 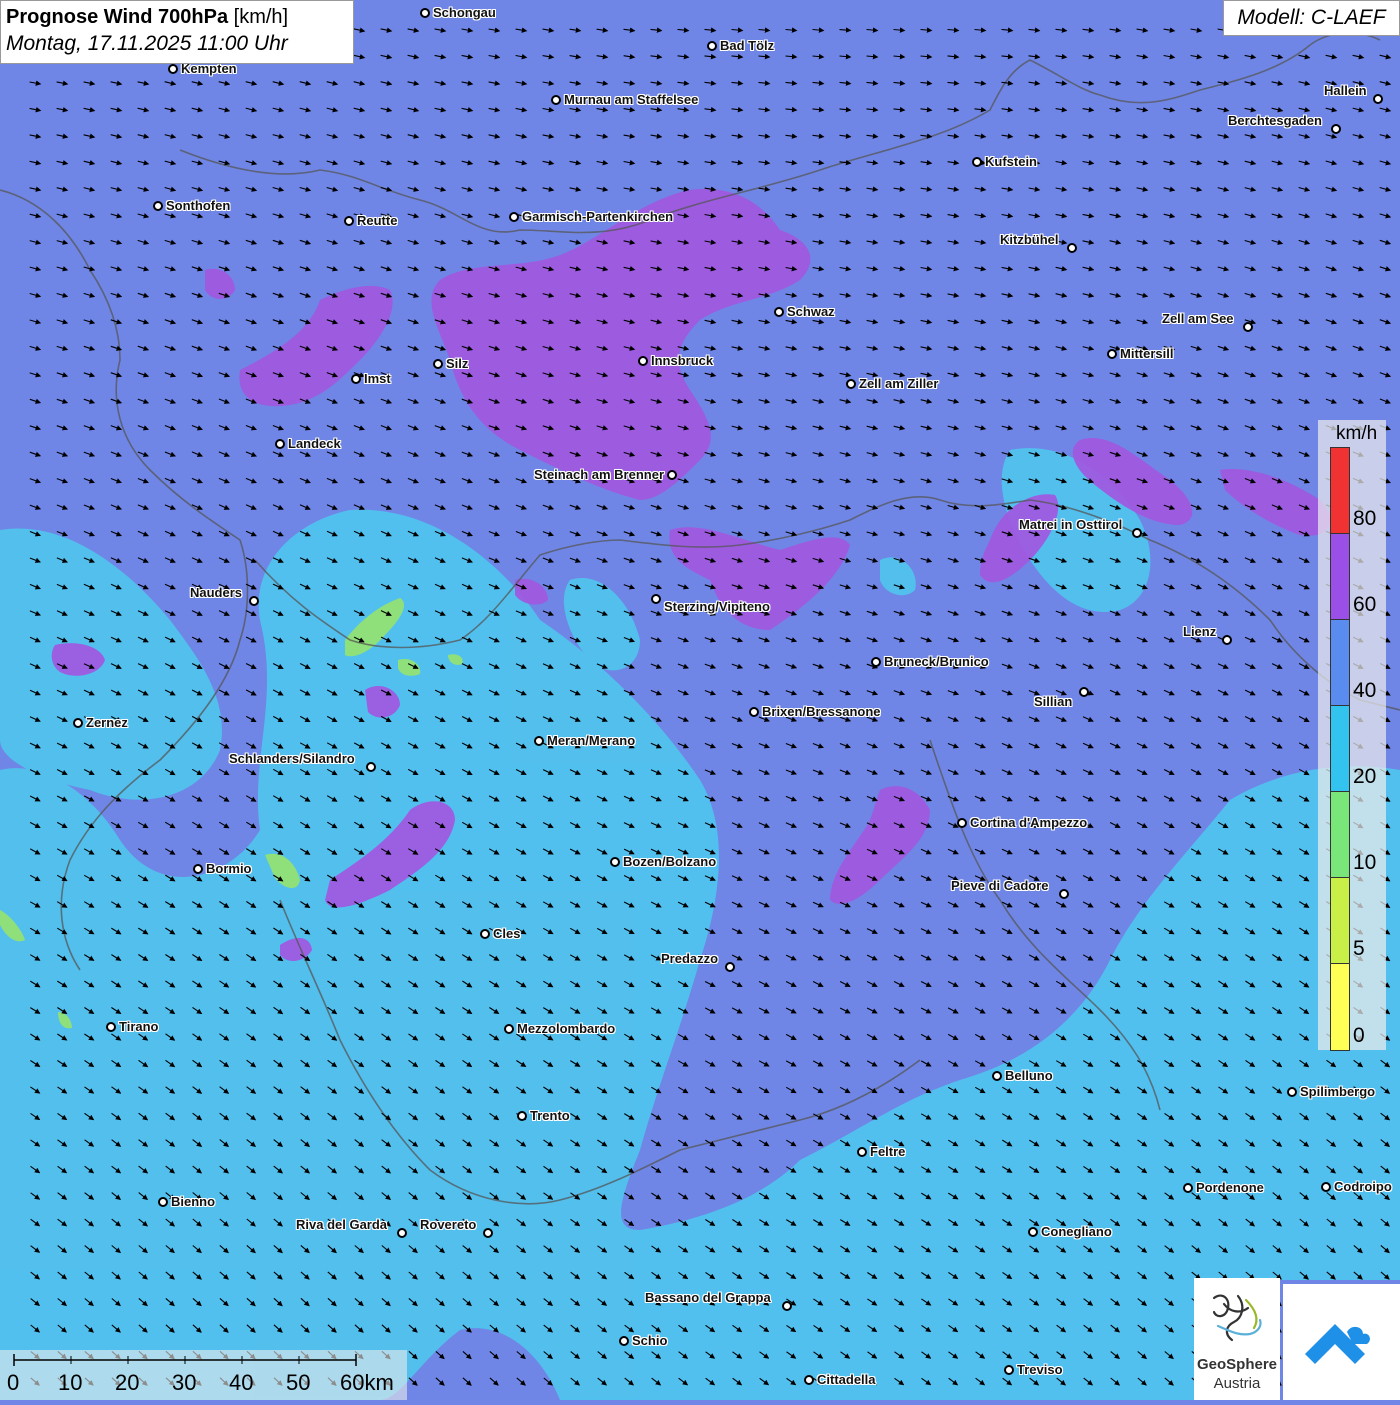 I want to click on city-name: Mittersill, so click(x=1147, y=353).